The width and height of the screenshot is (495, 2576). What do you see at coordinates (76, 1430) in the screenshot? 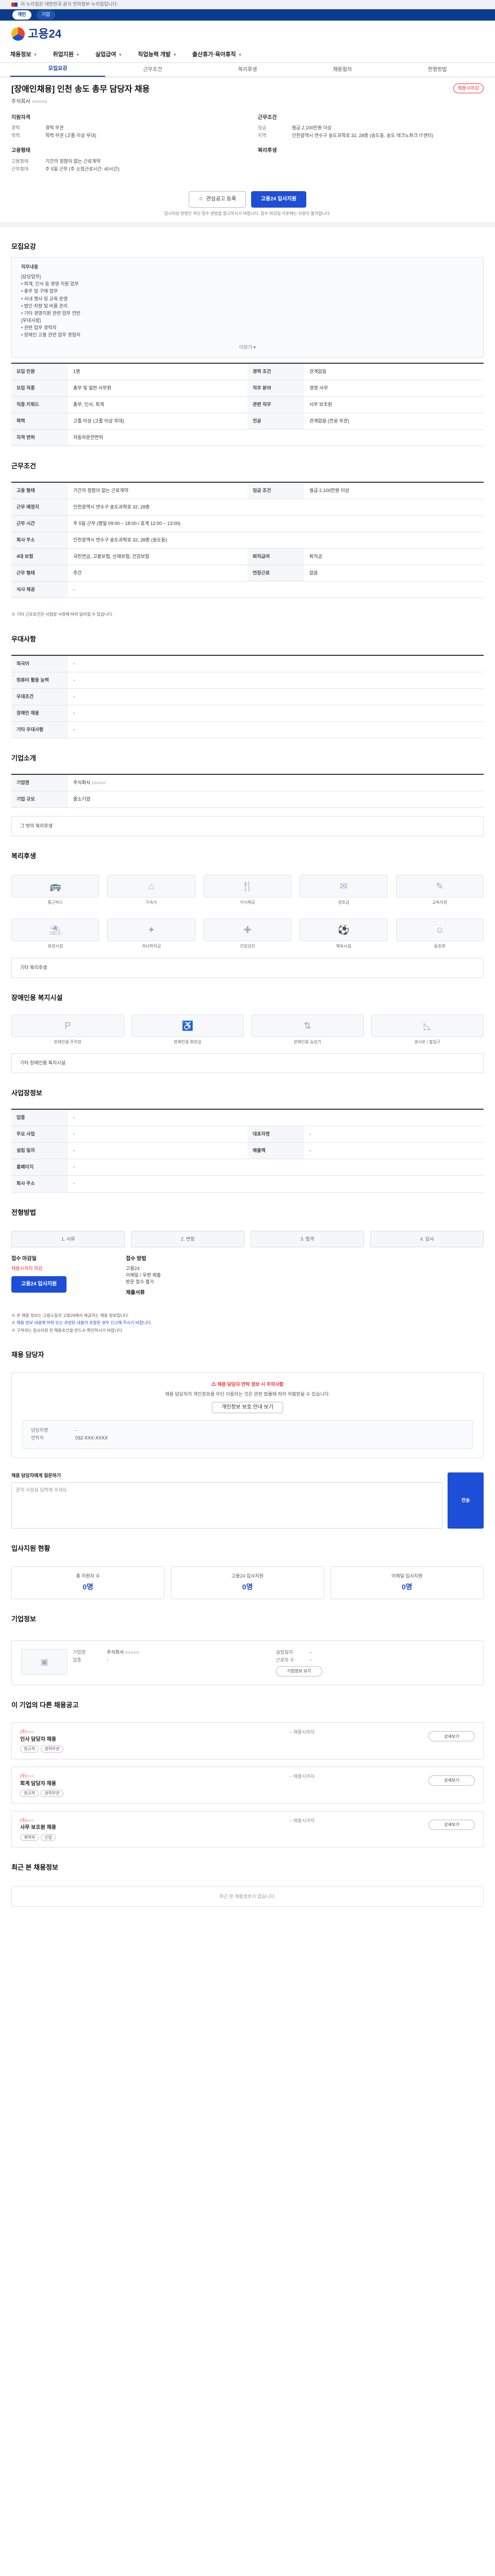
I see `contact-name-value: -` at bounding box center [76, 1430].